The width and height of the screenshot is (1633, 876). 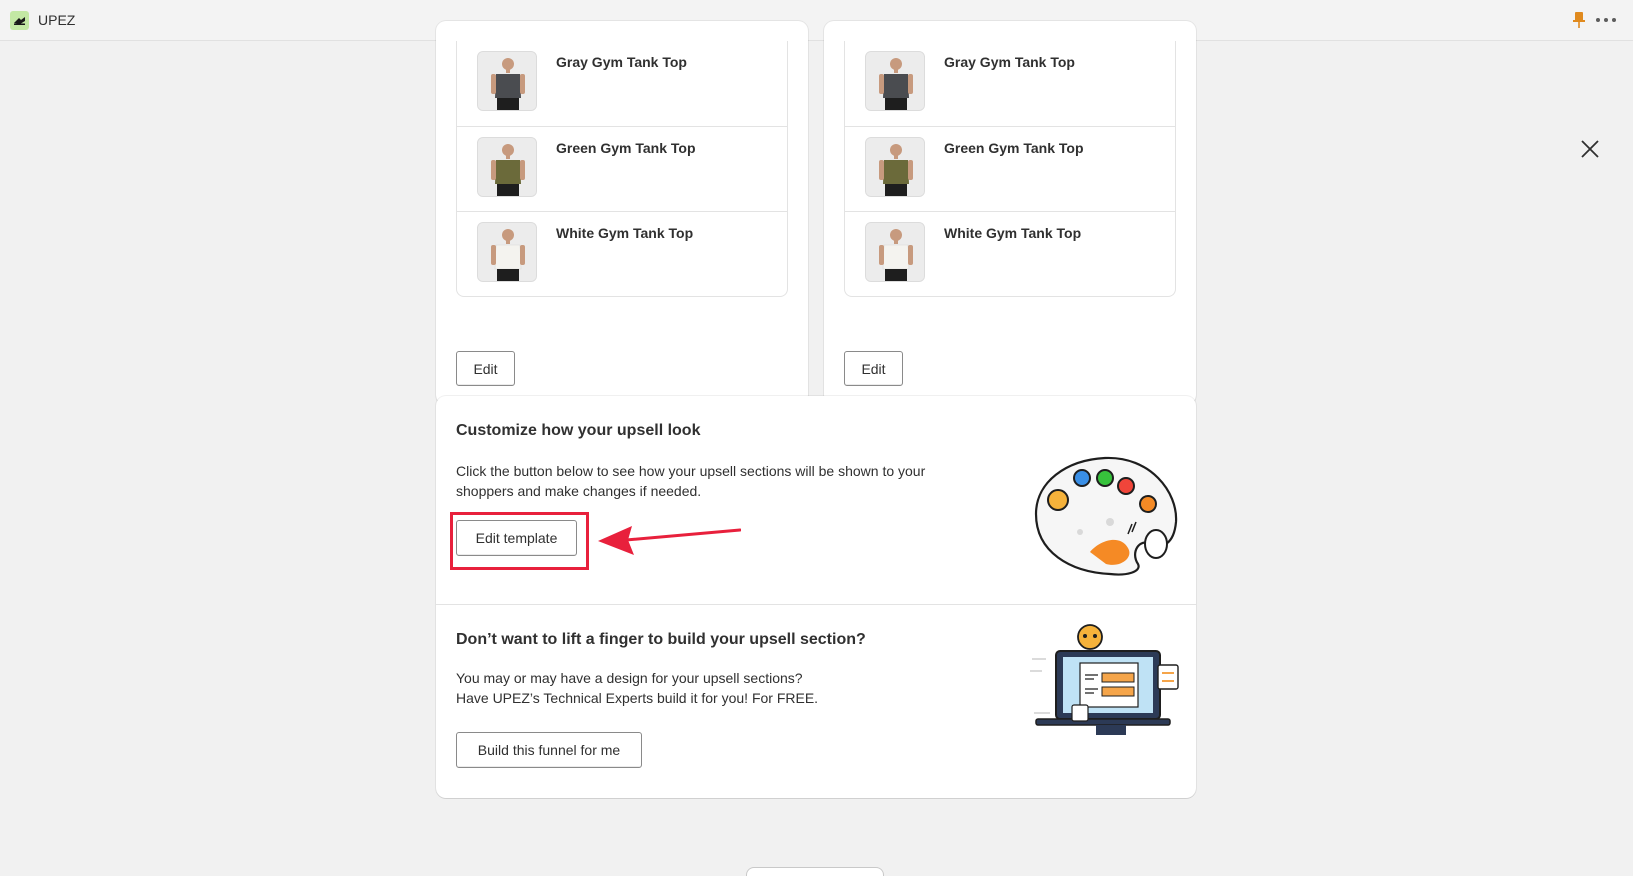 What do you see at coordinates (816, 604) in the screenshot?
I see `section-divider` at bounding box center [816, 604].